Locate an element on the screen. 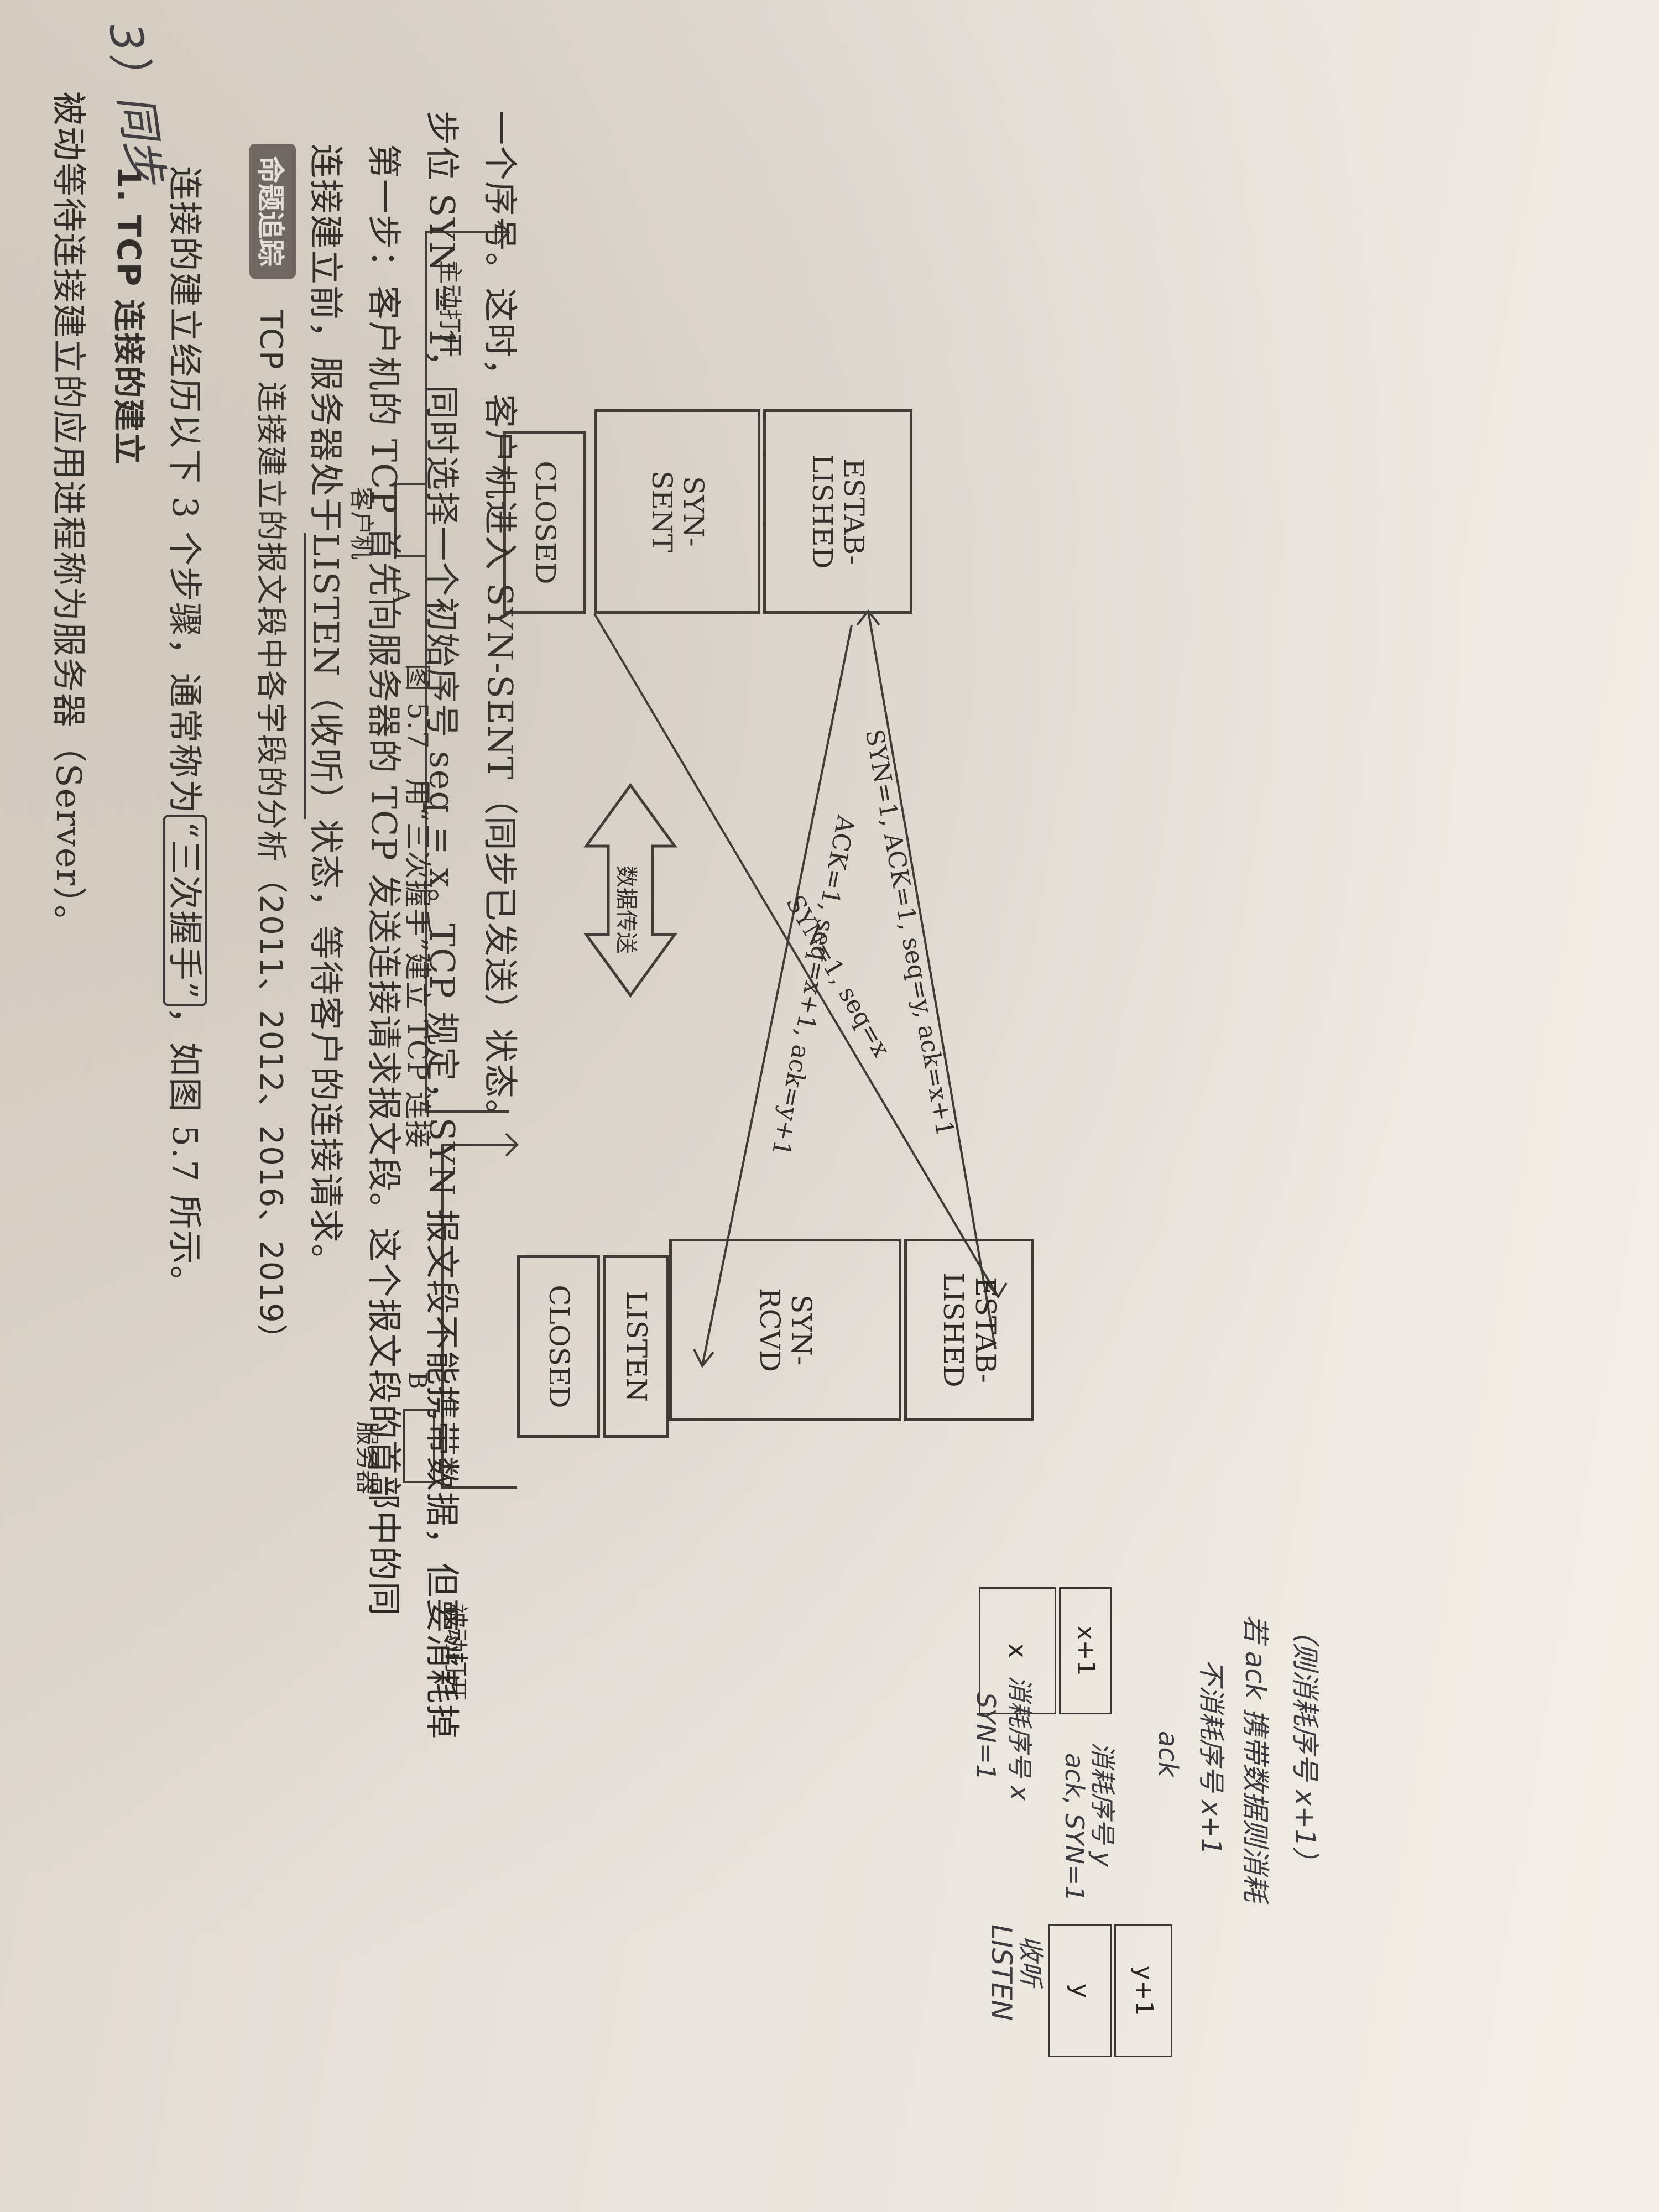 The height and width of the screenshot is (2212, 1659). topic-trace-tag: 命题追踪 is located at coordinates (273, 212).